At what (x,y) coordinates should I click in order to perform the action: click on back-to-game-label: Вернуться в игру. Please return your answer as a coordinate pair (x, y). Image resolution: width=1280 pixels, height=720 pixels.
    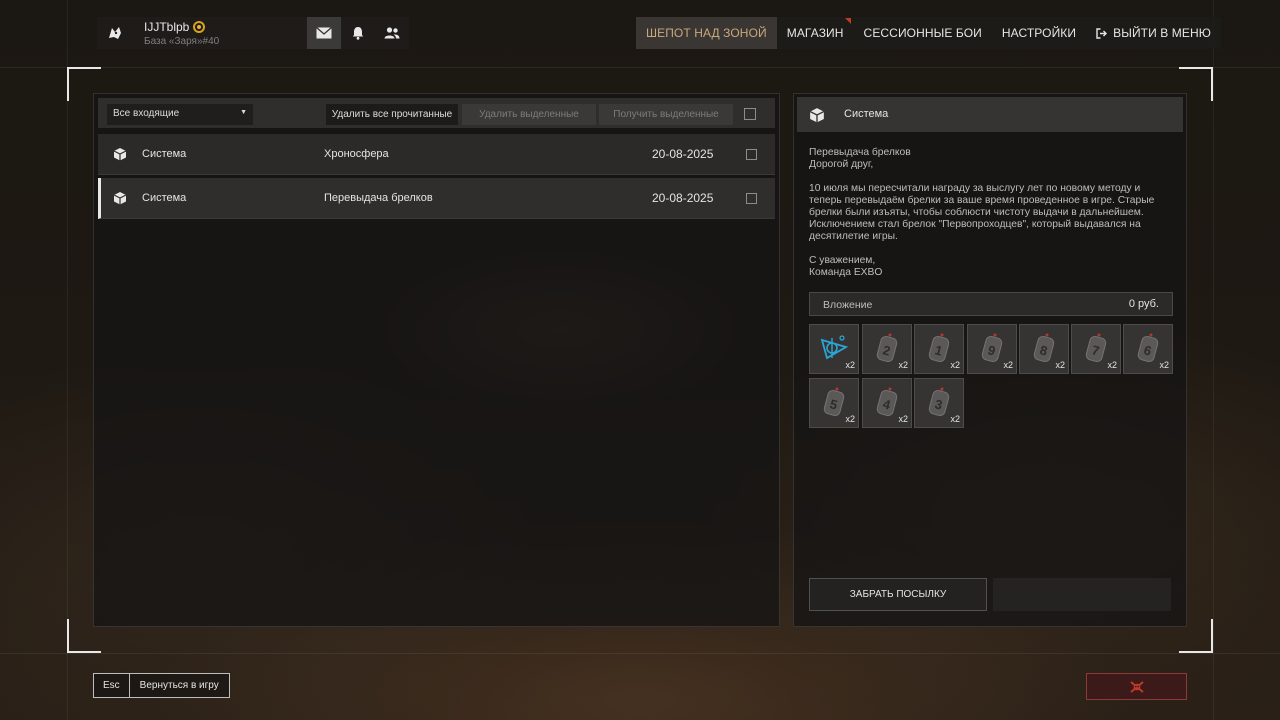
    Looking at the image, I should click on (179, 685).